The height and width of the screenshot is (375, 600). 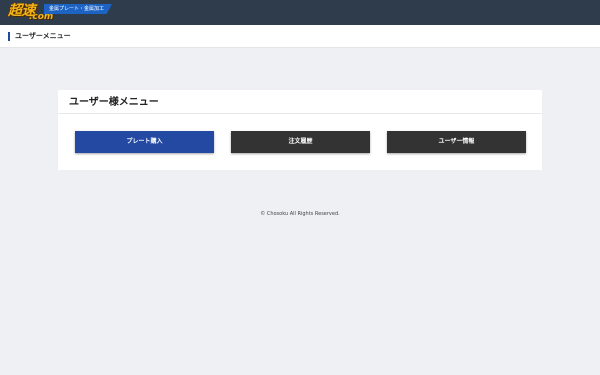 I want to click on site-logo: 超速 .com 金属プレート・金属加工, so click(x=60, y=13).